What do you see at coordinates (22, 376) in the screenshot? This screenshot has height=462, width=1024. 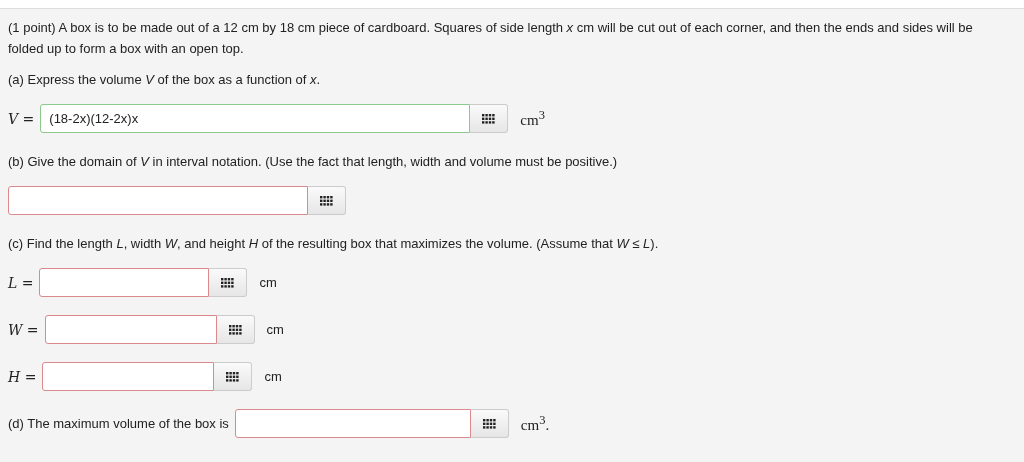 I see `variable-label: H =` at bounding box center [22, 376].